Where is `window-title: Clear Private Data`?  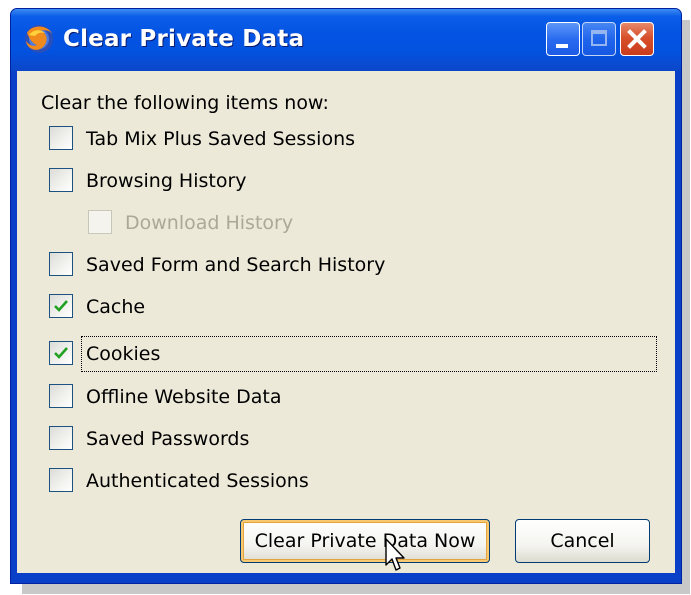
window-title: Clear Private Data is located at coordinates (184, 39).